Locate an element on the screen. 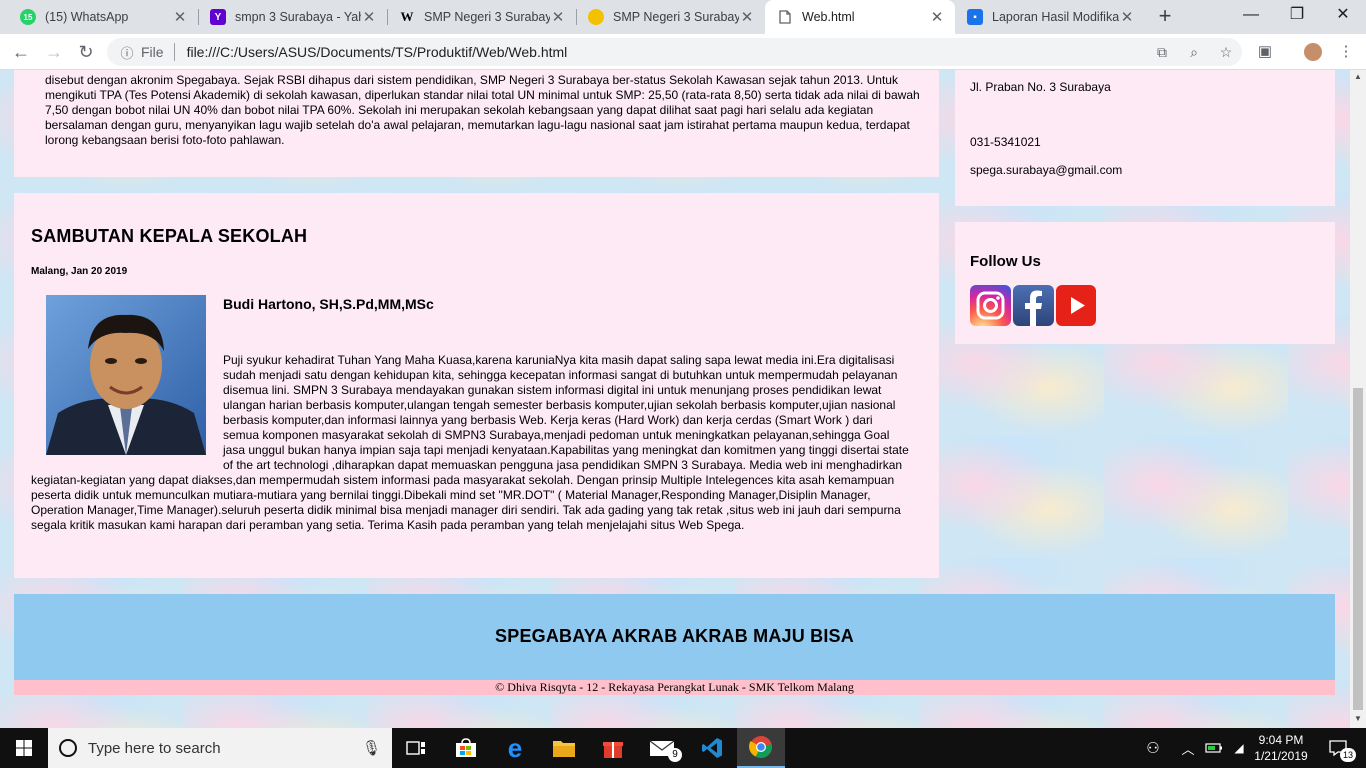 This screenshot has height=768, width=1366. photo-spacer is located at coordinates (127, 377).